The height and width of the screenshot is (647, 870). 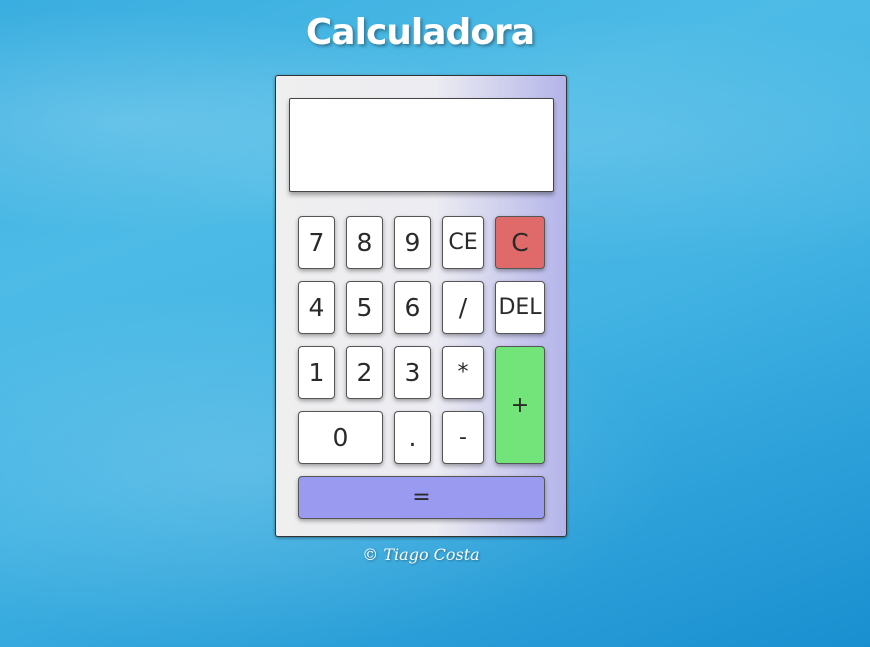 I want to click on key-0-button: 0, so click(x=340, y=437).